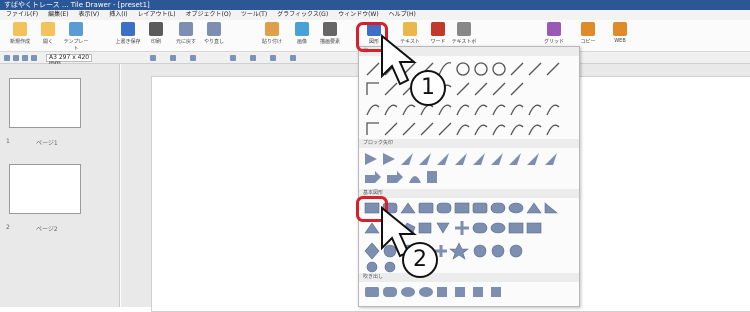 The width and height of the screenshot is (750, 312). I want to click on page-size-field: A3 297 x 420 mm, so click(69, 60).